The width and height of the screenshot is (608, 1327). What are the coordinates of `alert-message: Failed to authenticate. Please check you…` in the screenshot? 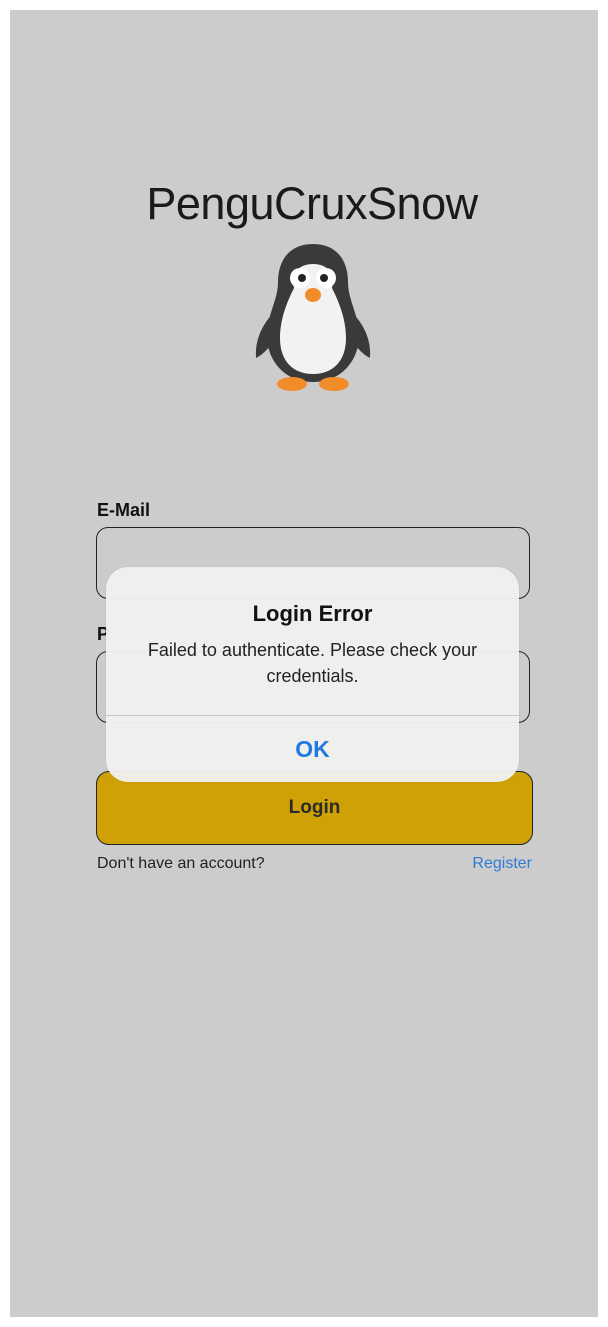 It's located at (312, 663).